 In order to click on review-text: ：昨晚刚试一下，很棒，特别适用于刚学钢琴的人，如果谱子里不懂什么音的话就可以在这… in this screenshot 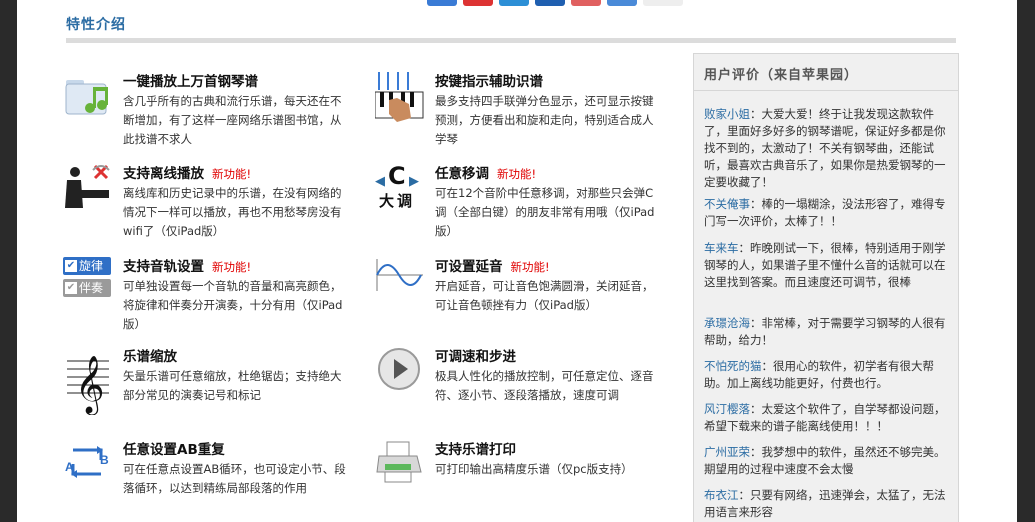, I will do `click(825, 265)`.